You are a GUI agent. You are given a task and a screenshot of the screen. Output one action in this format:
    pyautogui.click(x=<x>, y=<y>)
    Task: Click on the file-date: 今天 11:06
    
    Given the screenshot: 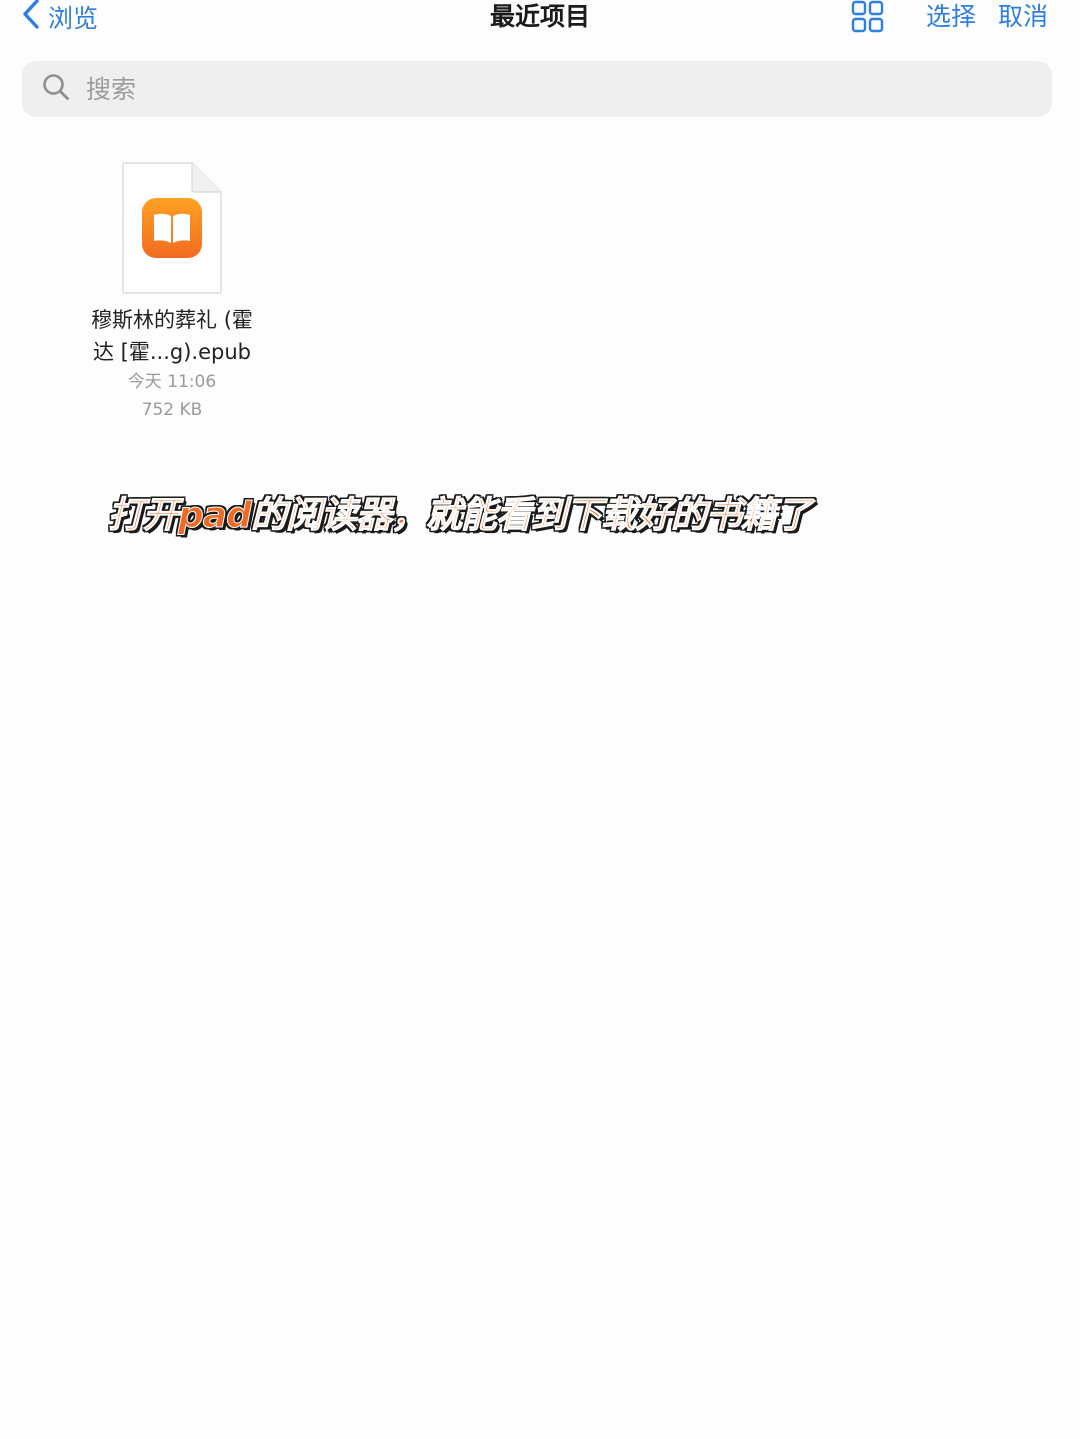 What is the action you would take?
    pyautogui.click(x=172, y=382)
    